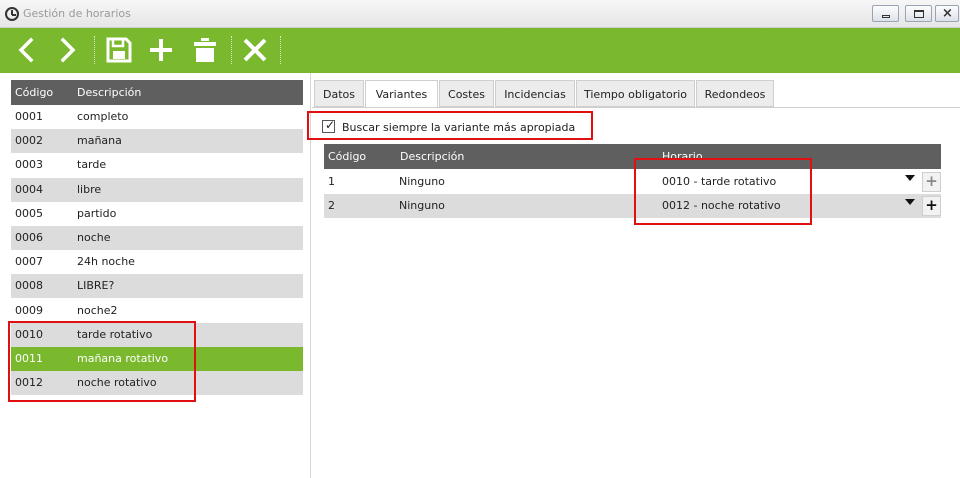 The height and width of the screenshot is (478, 960). Describe the element at coordinates (106, 262) in the screenshot. I see `schedule-description: 24h noche` at that location.